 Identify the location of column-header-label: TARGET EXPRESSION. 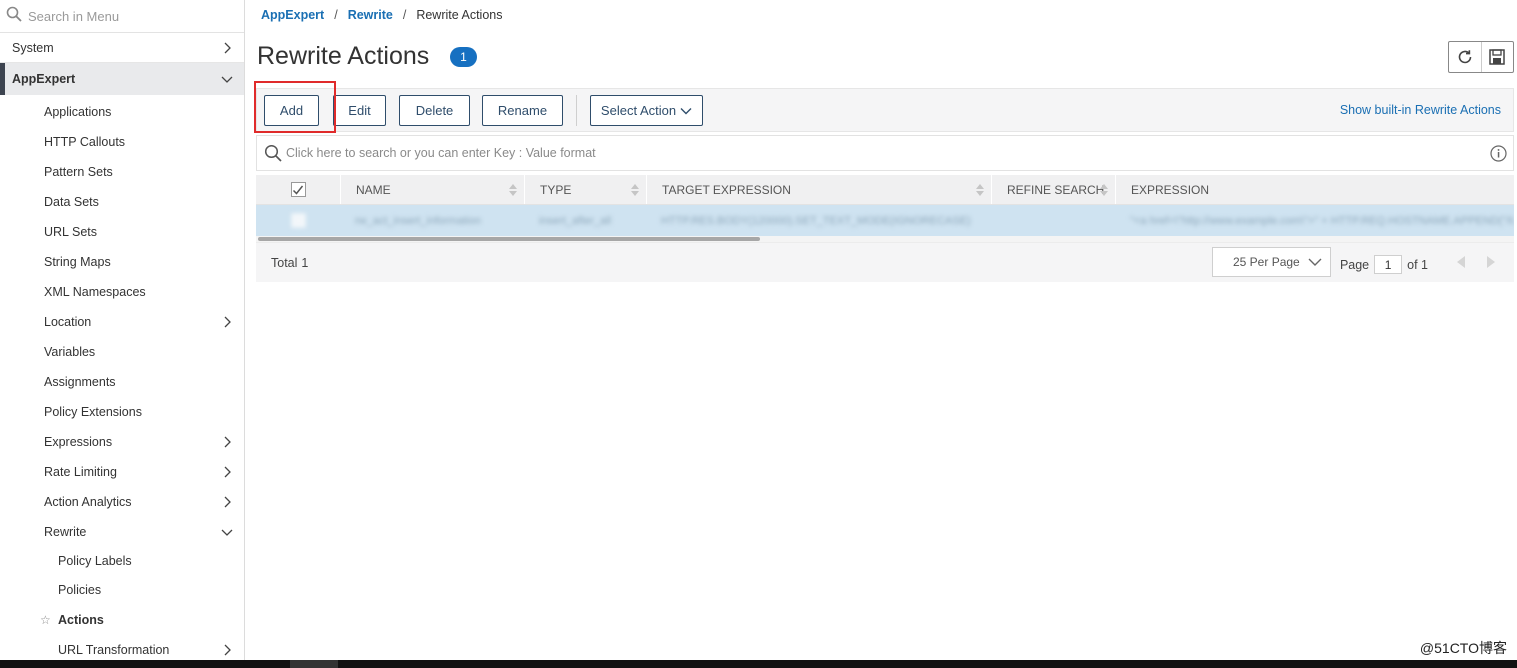
(726, 189).